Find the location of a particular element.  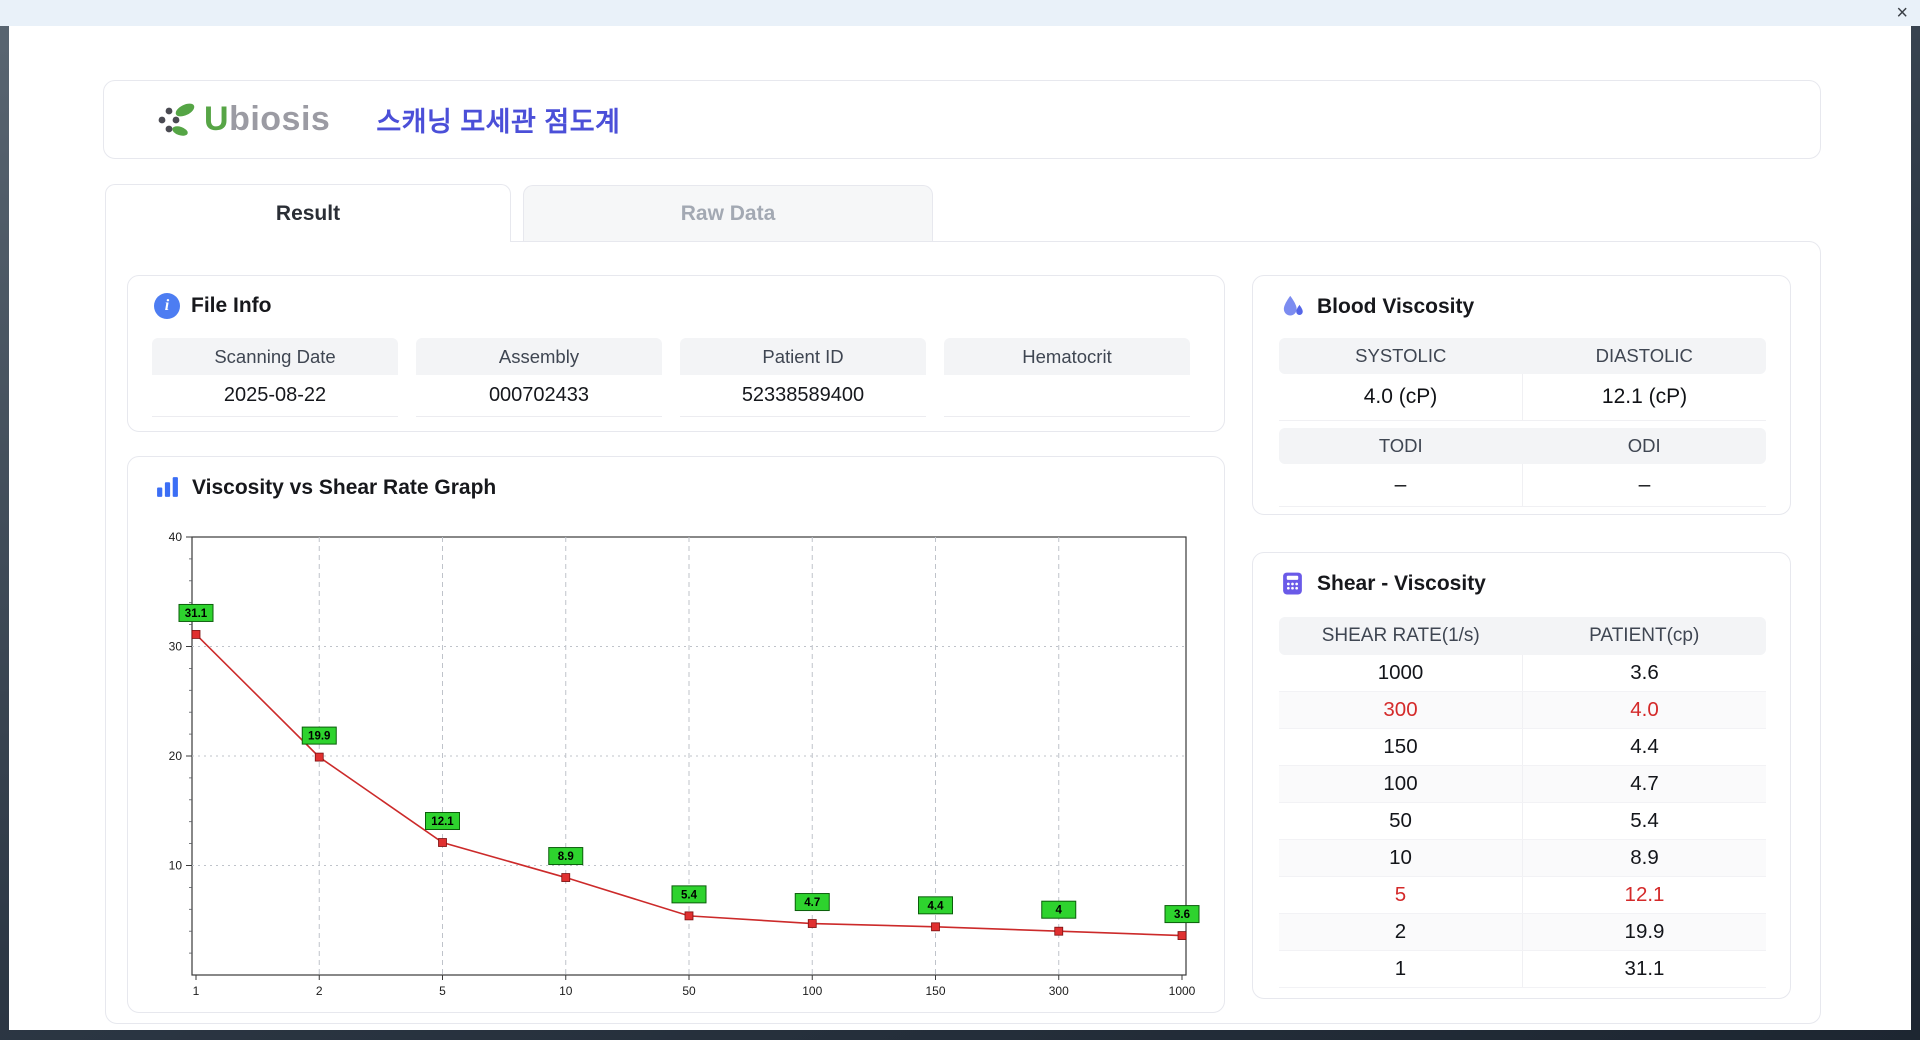

field-value: 000702433 is located at coordinates (539, 396).